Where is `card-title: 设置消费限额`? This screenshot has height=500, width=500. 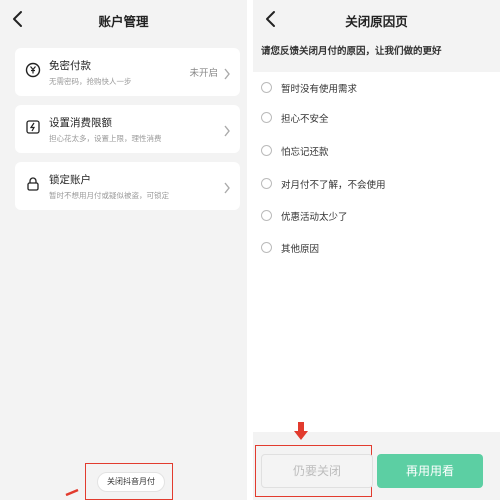 card-title: 设置消费限额 is located at coordinates (80, 123).